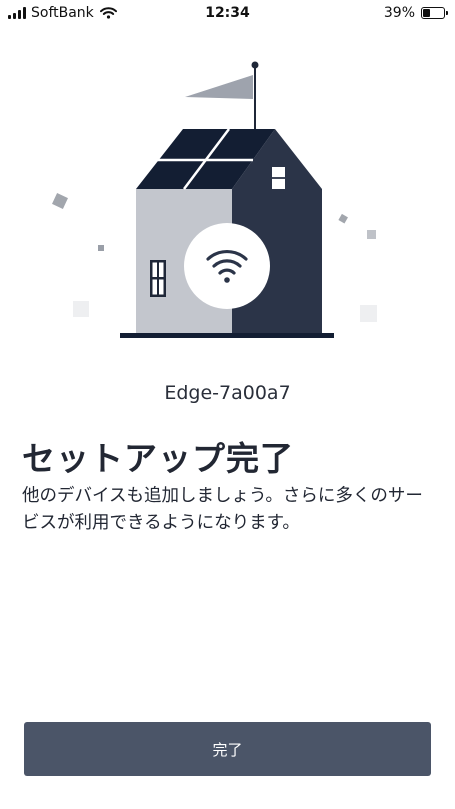 The width and height of the screenshot is (455, 809). Describe the element at coordinates (399, 13) in the screenshot. I see `battery-percent: 39%` at that location.